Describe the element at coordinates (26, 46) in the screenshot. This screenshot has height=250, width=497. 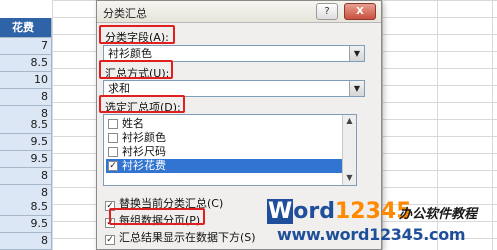
I see `table-cell: 7` at that location.